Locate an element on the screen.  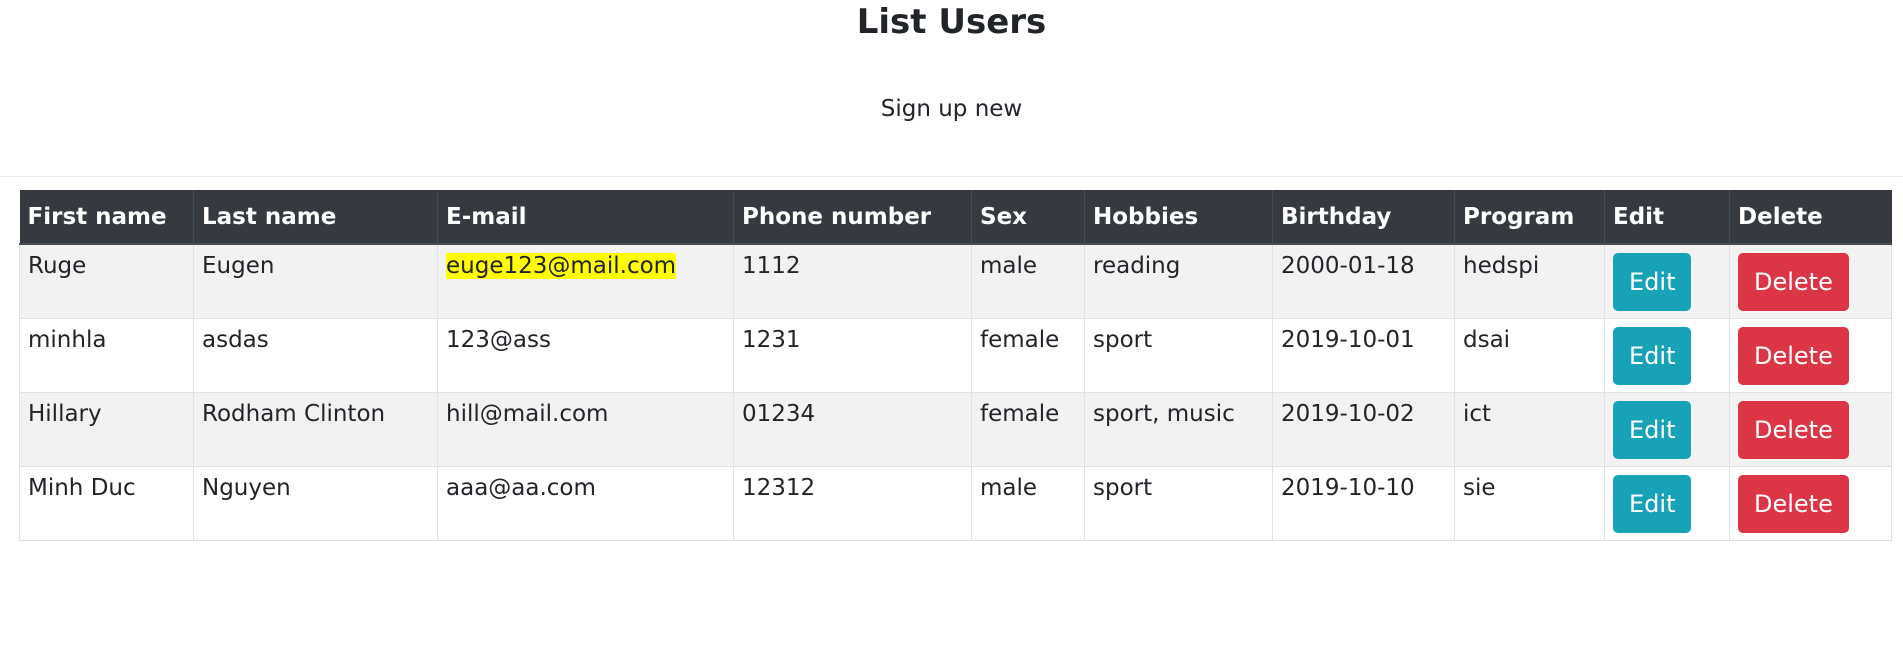
cell-birthday: 2000-01-18 is located at coordinates (1363, 281).